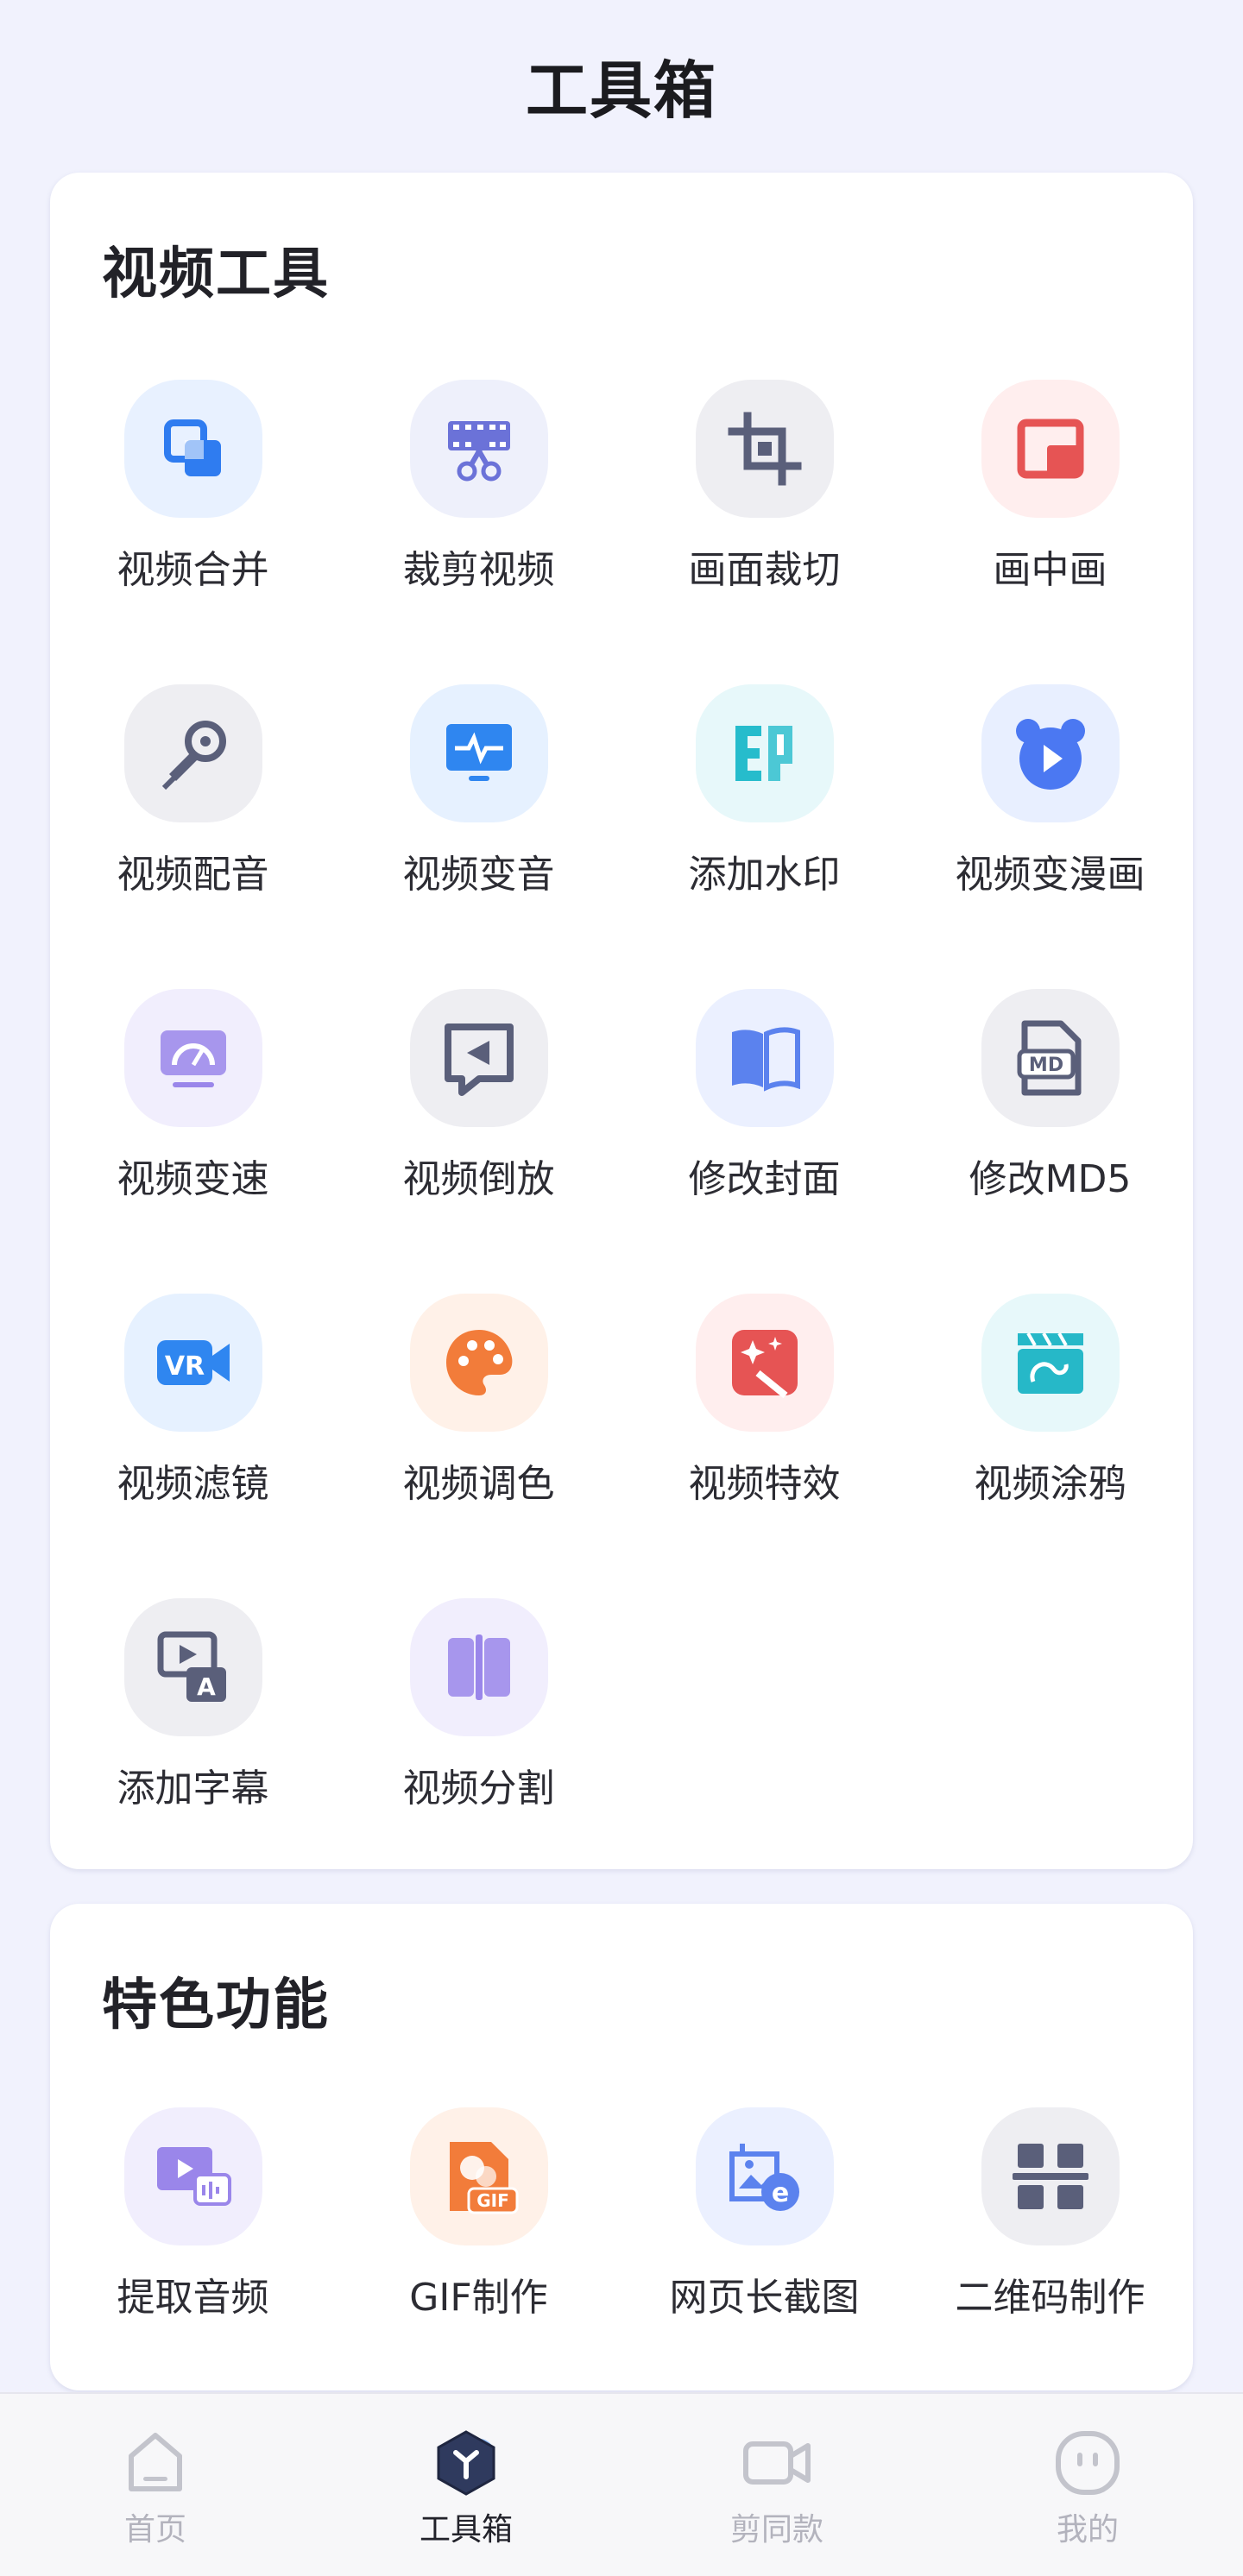 The height and width of the screenshot is (2576, 1243). What do you see at coordinates (776, 2530) in the screenshot?
I see `nav-label: 剪同款` at bounding box center [776, 2530].